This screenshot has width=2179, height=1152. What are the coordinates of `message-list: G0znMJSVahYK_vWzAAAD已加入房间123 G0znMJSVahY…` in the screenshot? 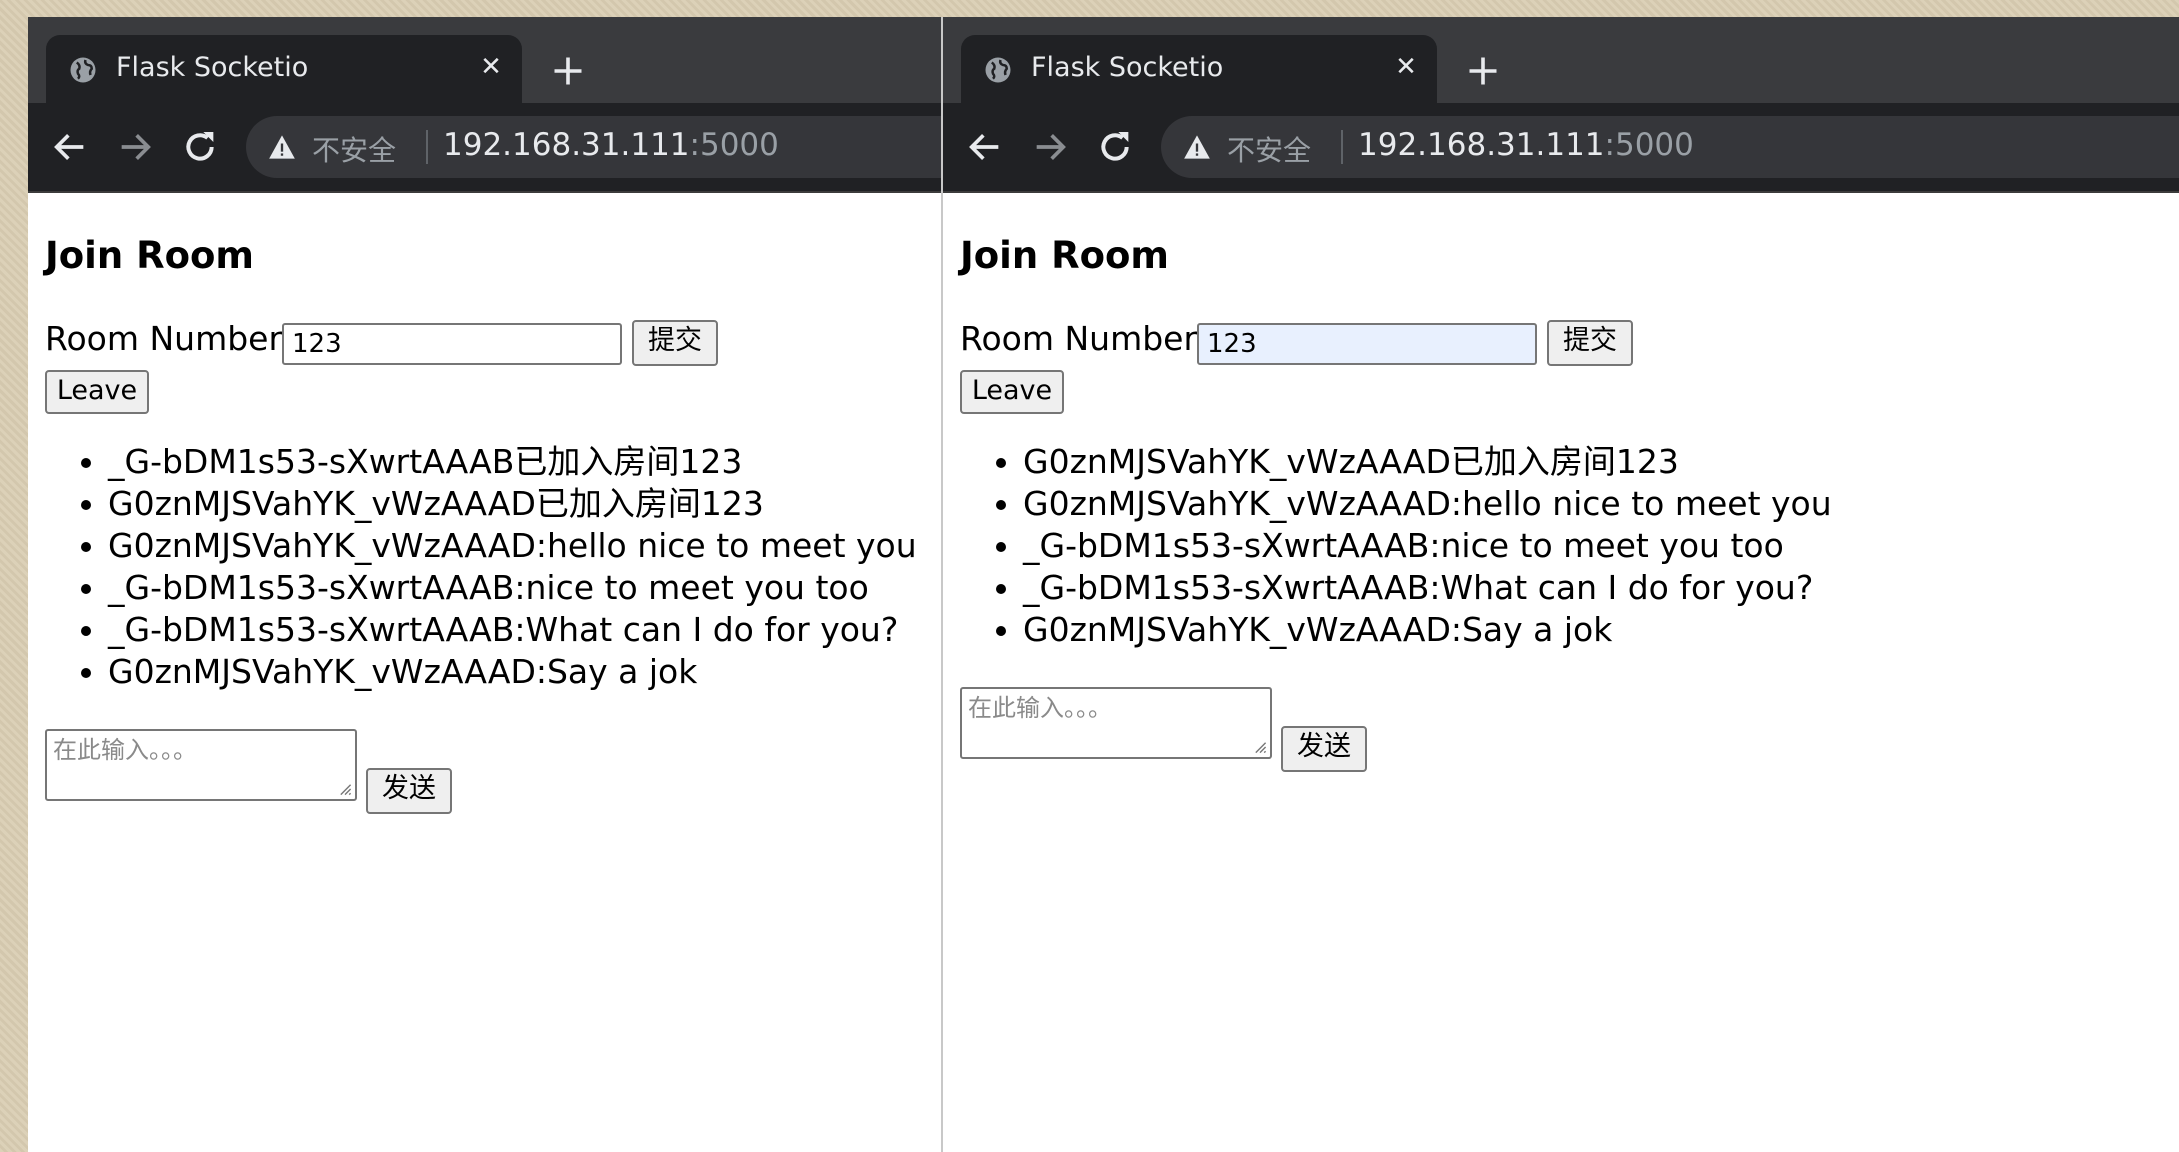 It's located at (1408, 546).